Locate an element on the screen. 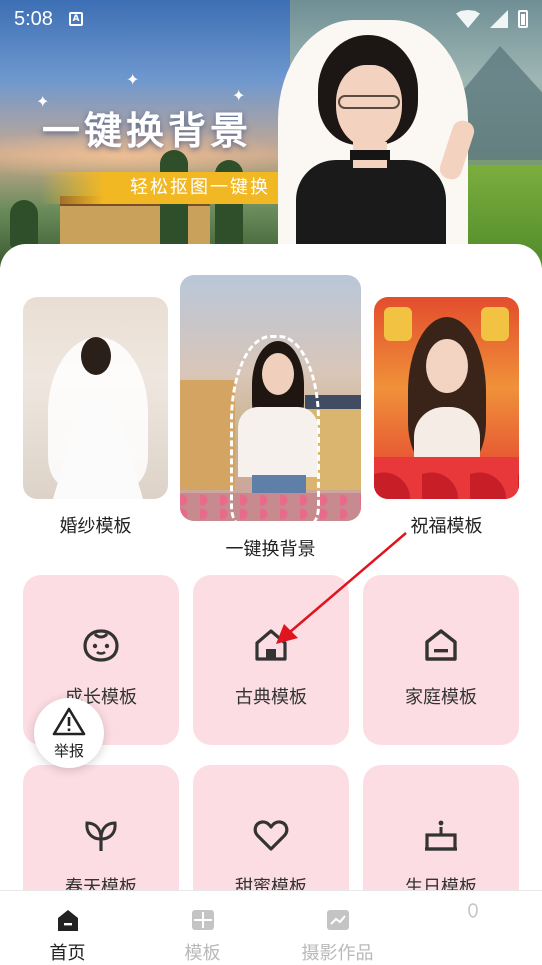  blessing-template-label: 祝福模板 is located at coordinates (446, 525).